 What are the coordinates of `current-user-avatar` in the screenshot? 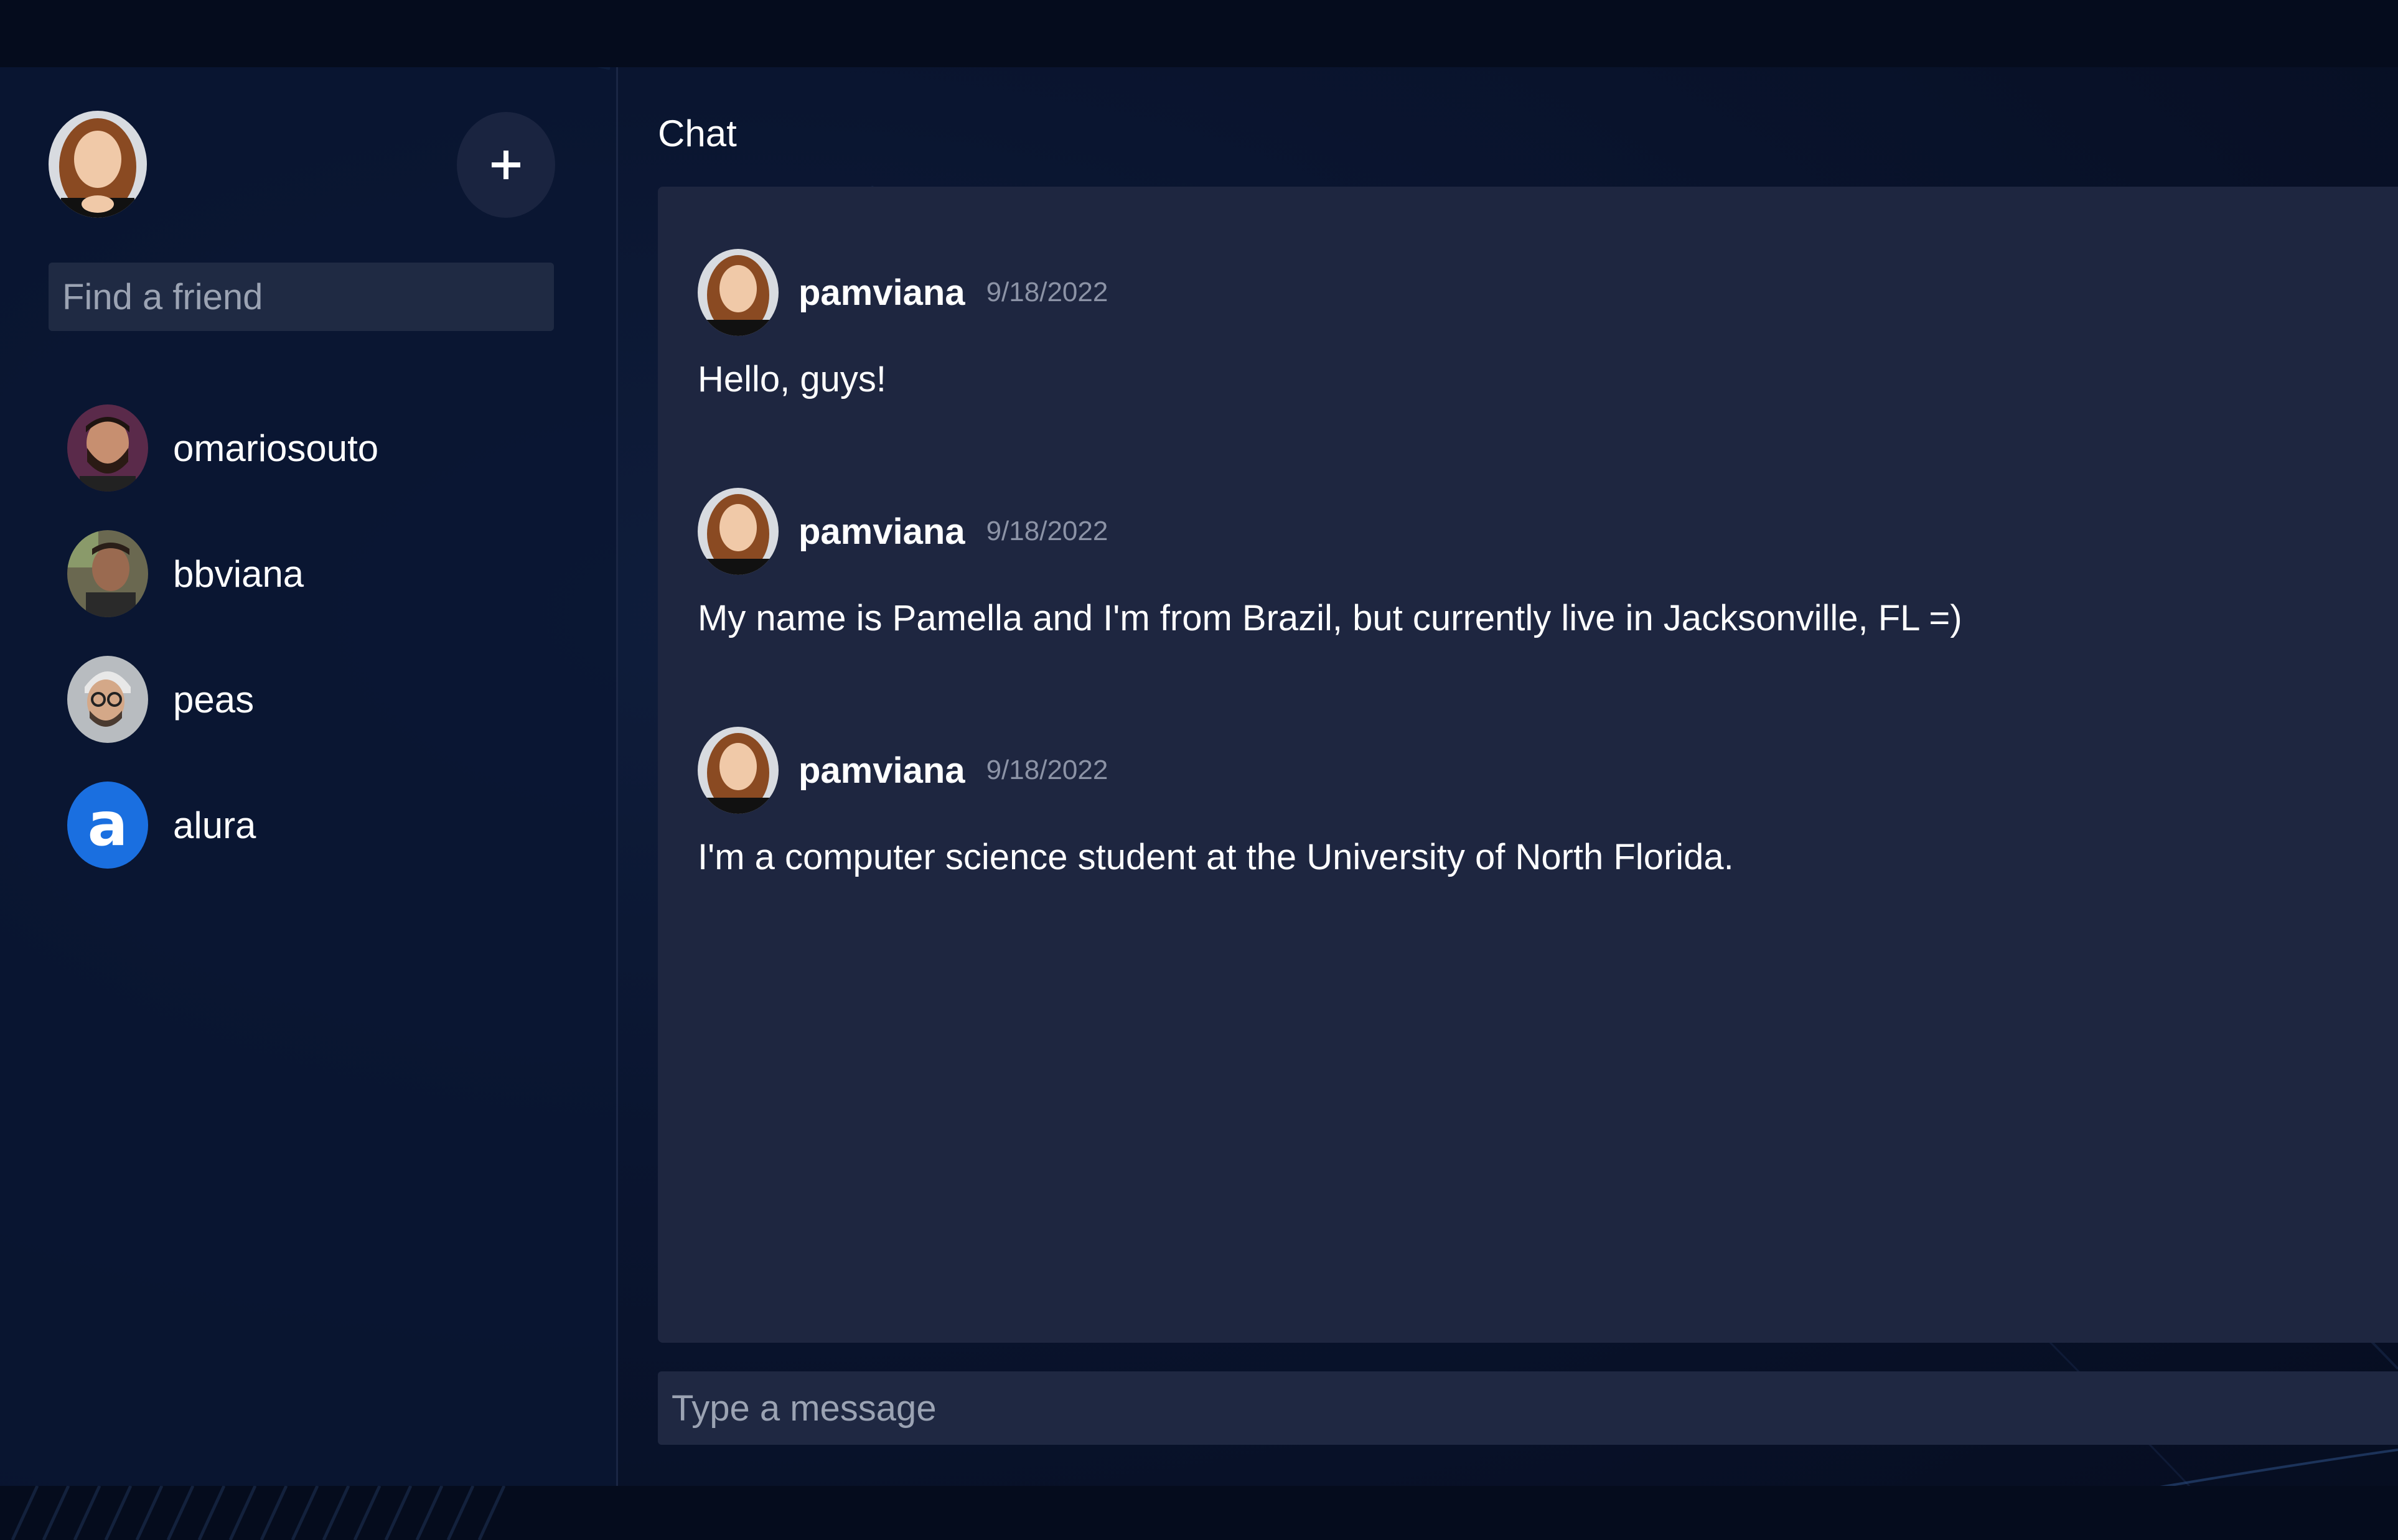 It's located at (98, 164).